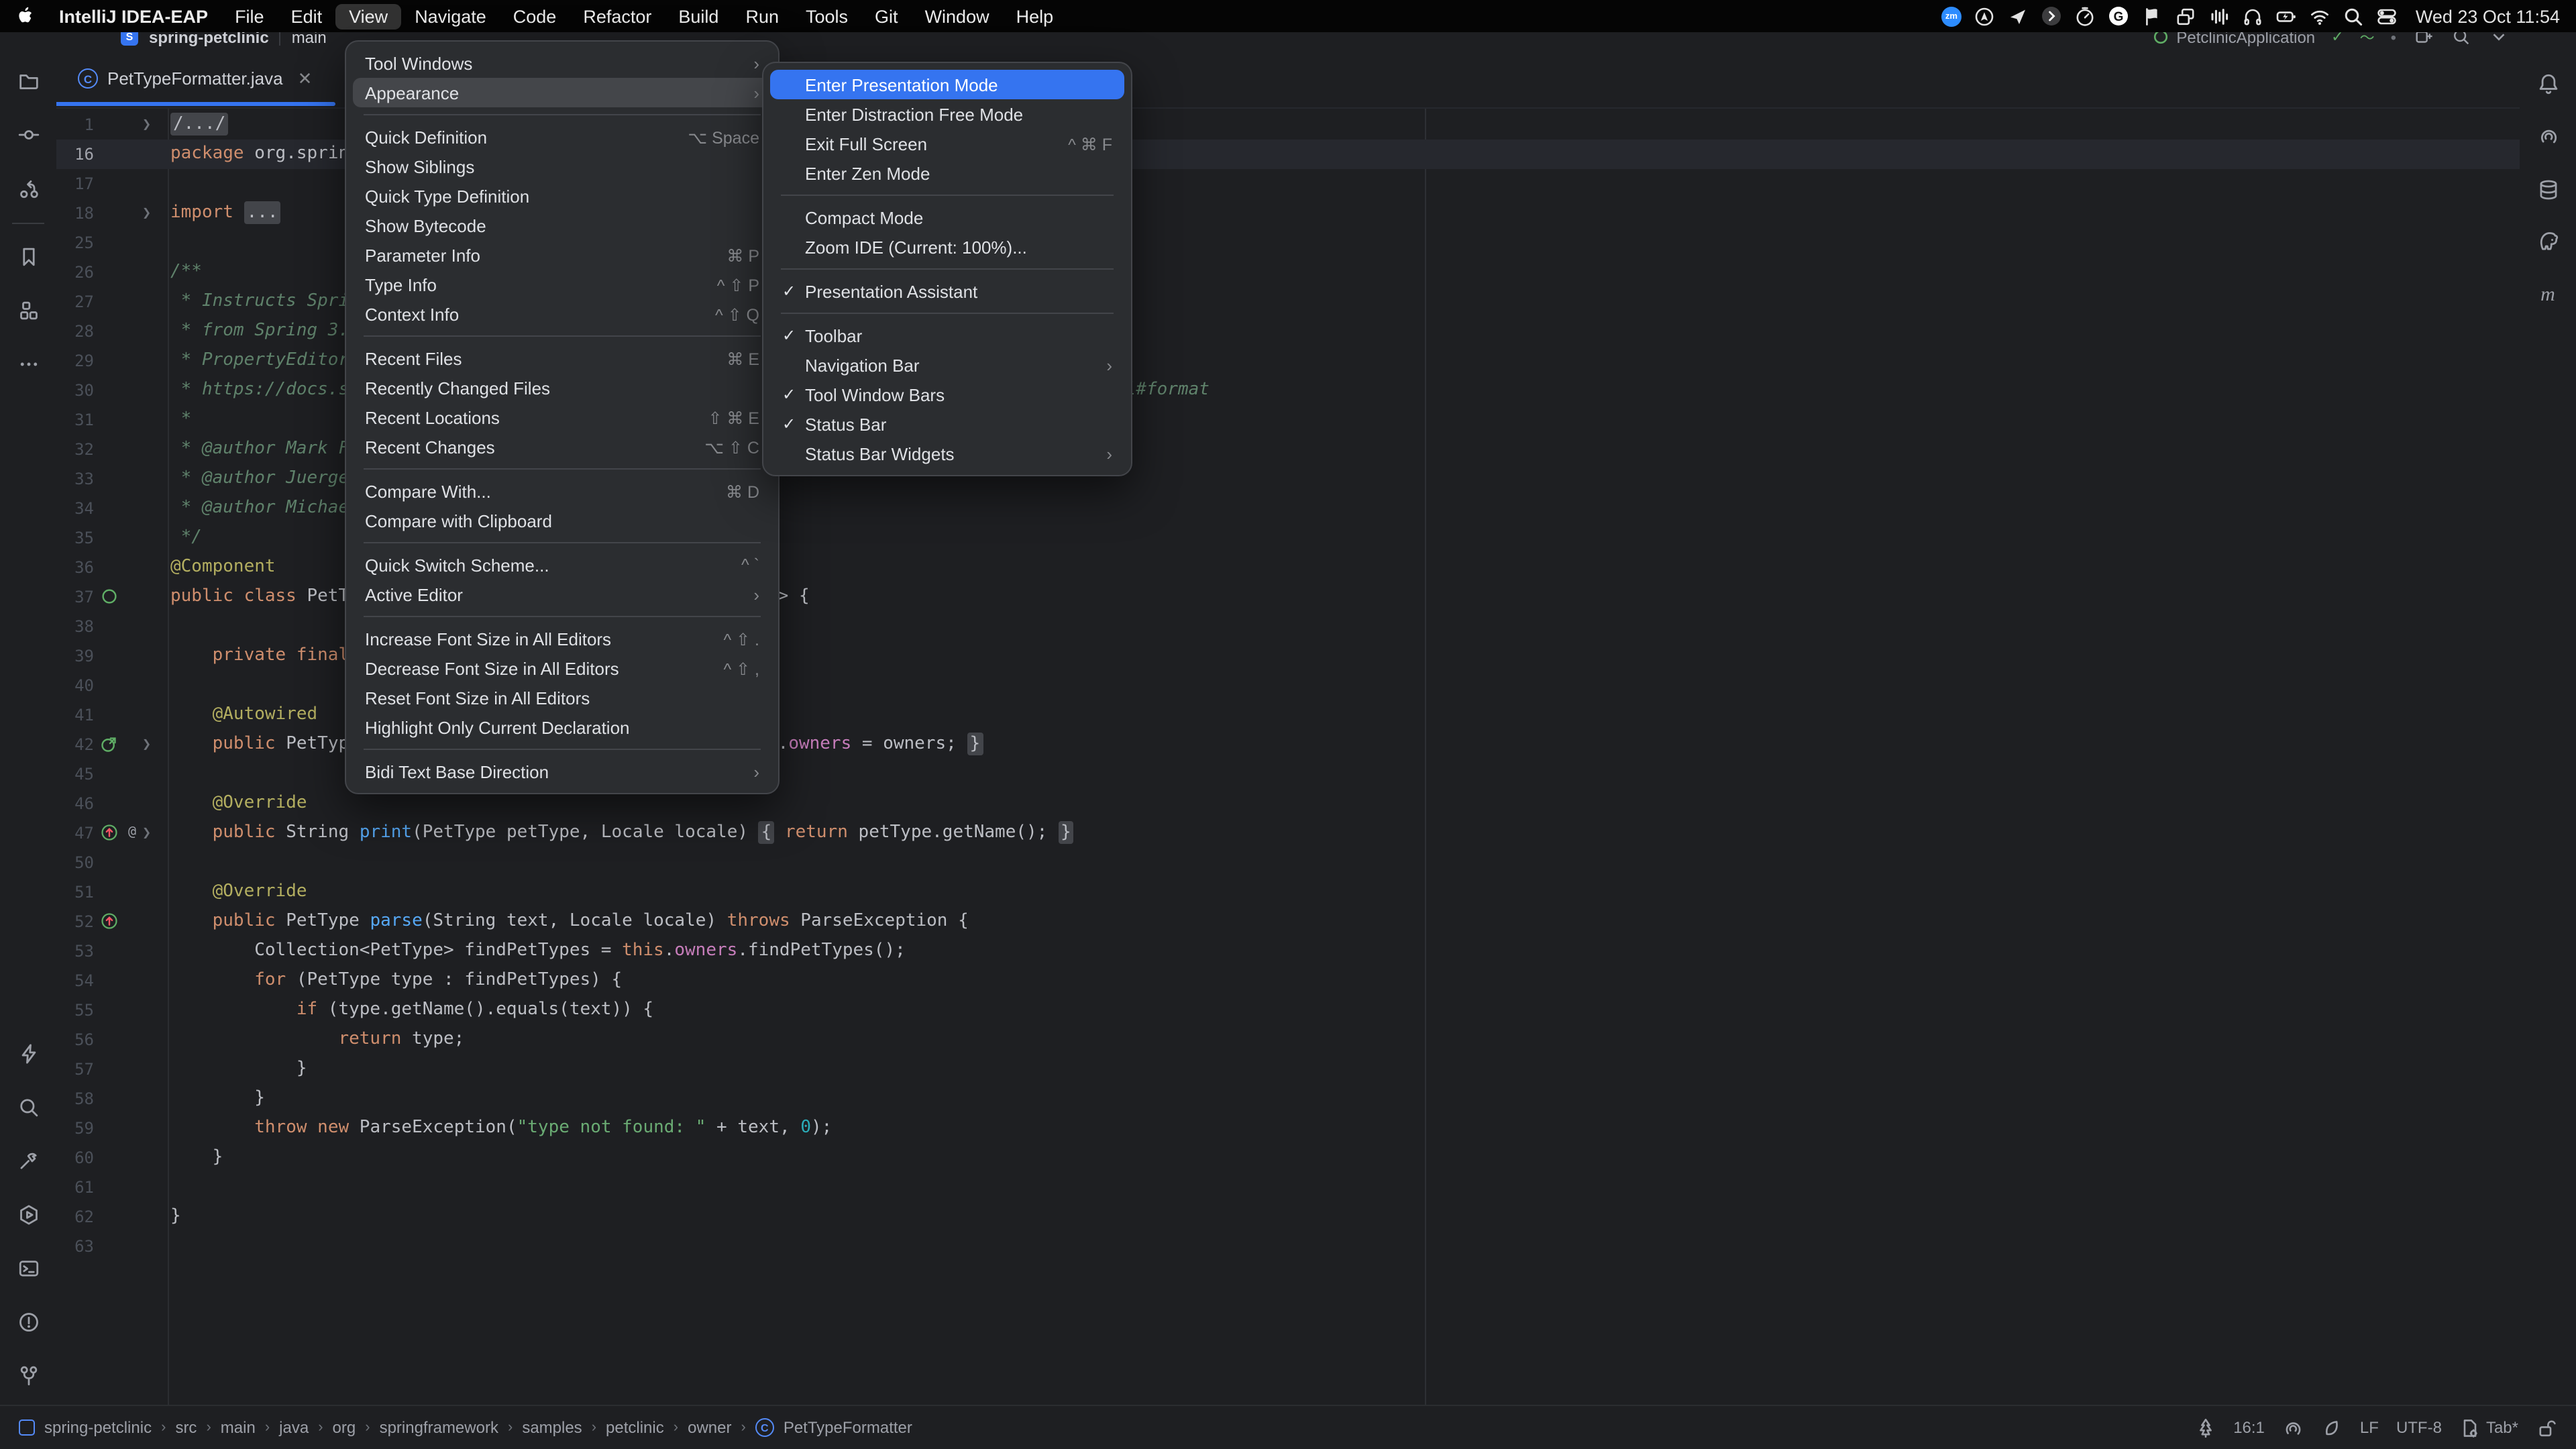  Describe the element at coordinates (133, 16) in the screenshot. I see `menubar-item-intellij-idea-eap: IntelliJ IDEA-EAP` at that location.